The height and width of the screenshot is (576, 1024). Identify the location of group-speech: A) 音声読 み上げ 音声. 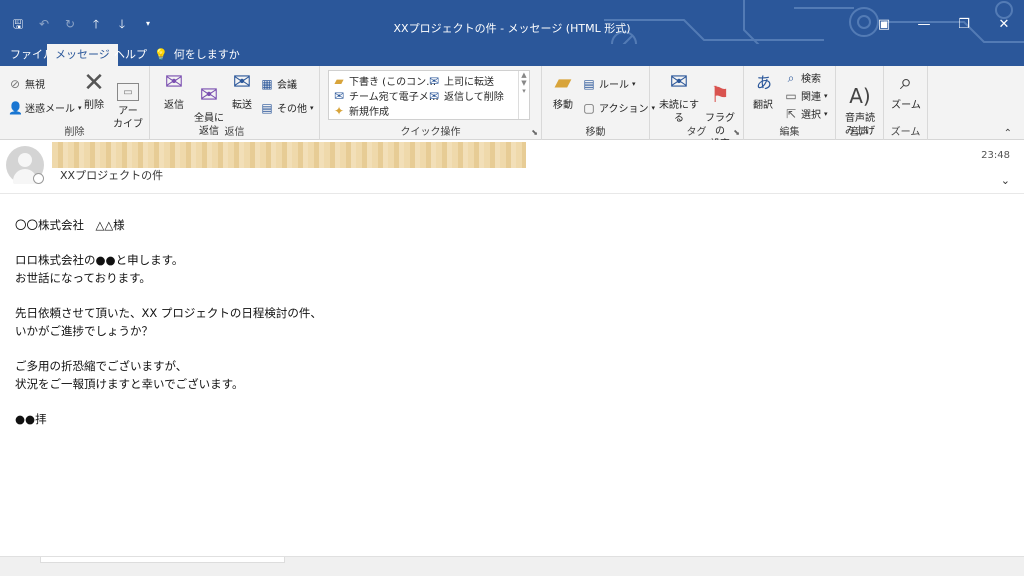
(860, 103).